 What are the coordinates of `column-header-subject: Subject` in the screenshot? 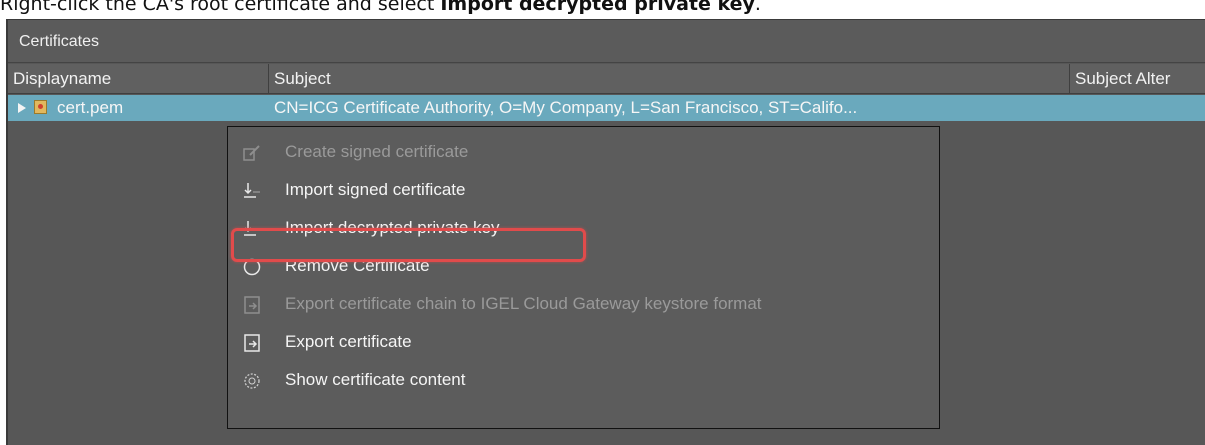 It's located at (669, 79).